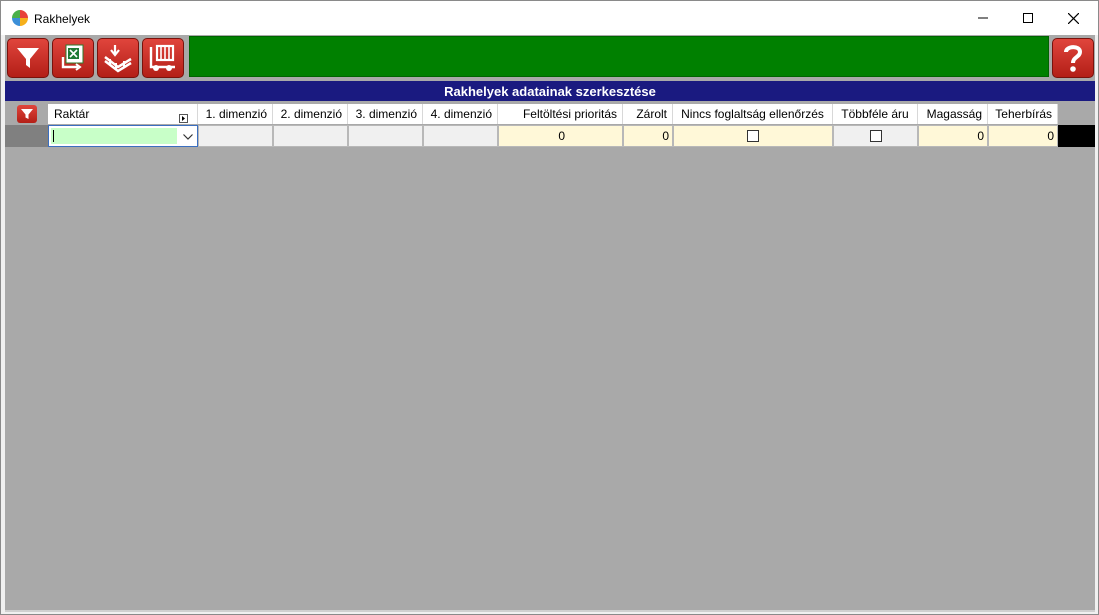  I want to click on maximize-button, so click(1028, 18).